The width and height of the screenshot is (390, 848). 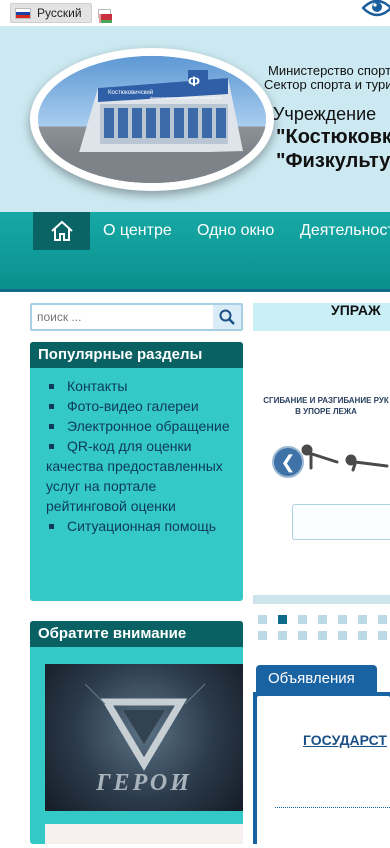 I want to click on link-situational-help: Ситуационная помощь, so click(x=141, y=526).